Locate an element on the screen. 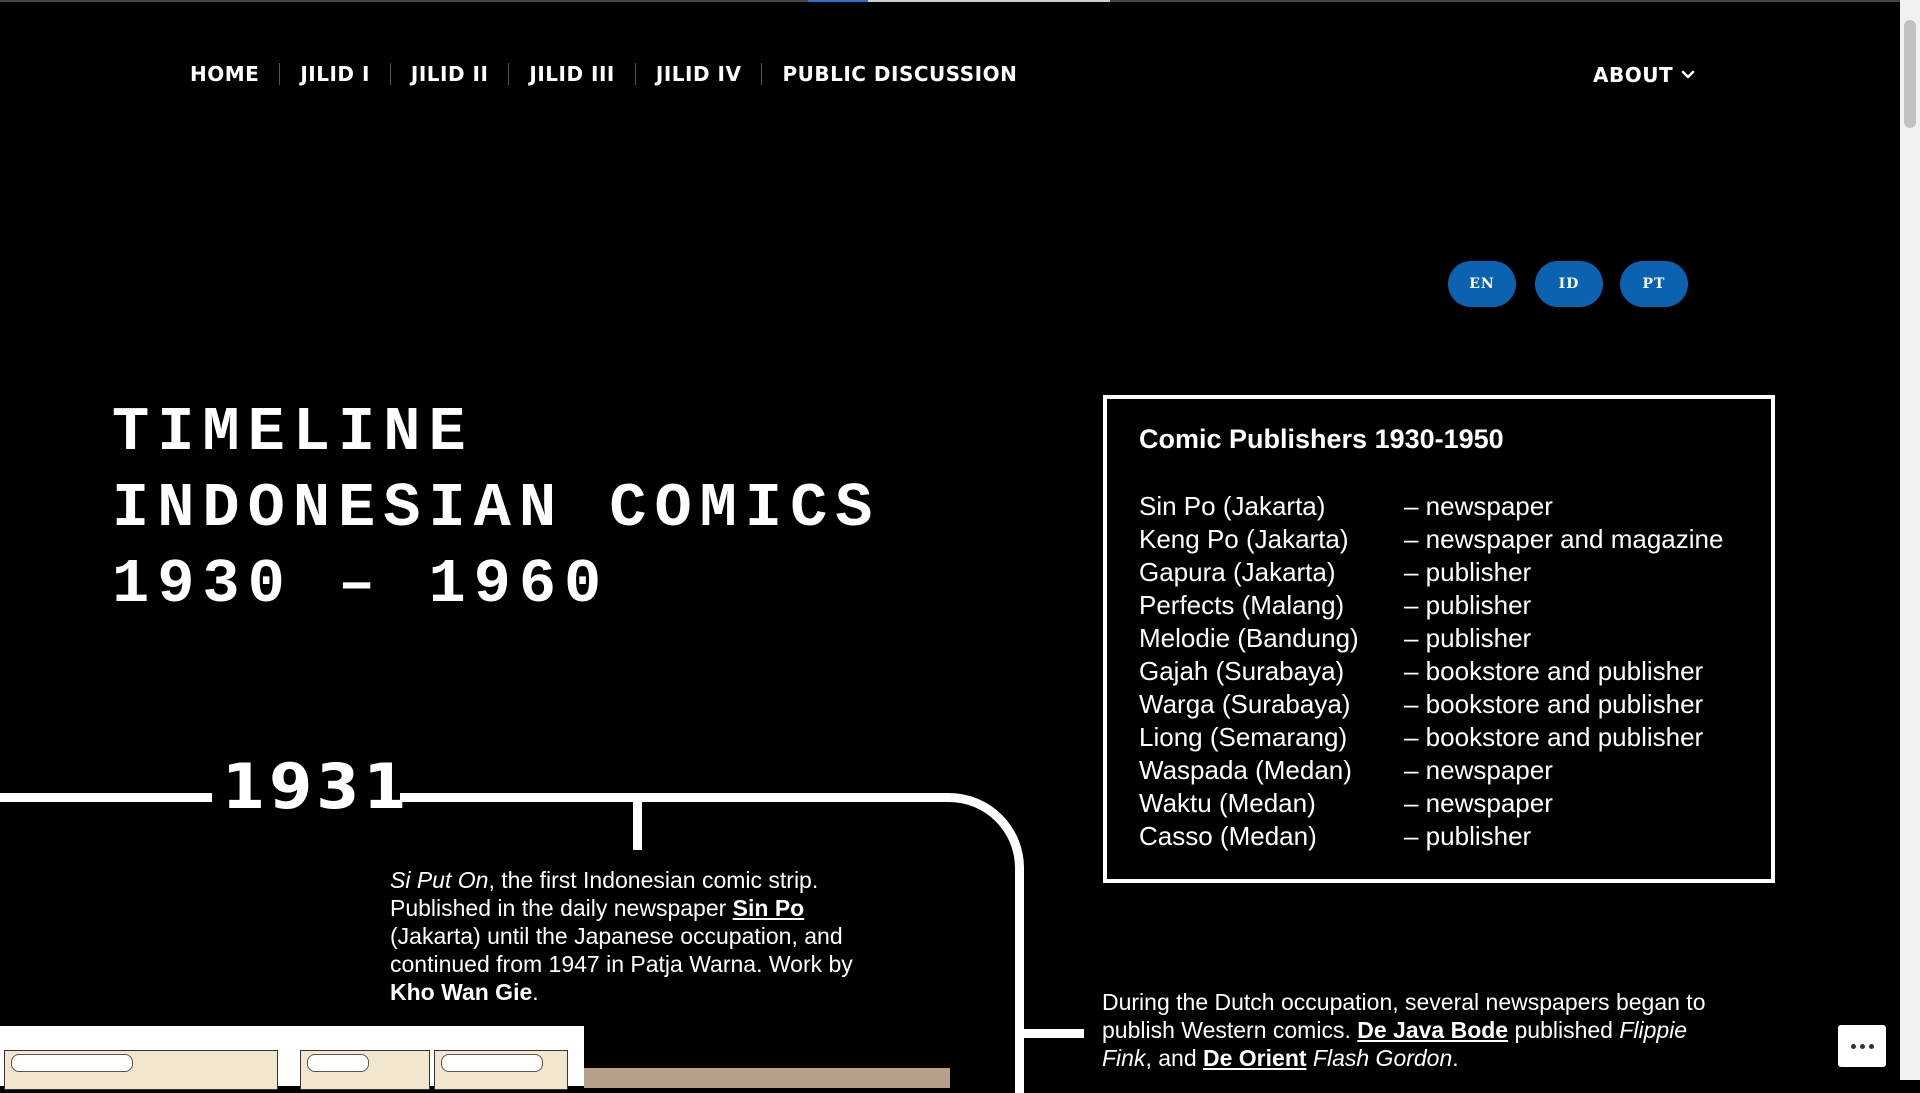 The height and width of the screenshot is (1093, 1920). nav-jilid-1: JILID I is located at coordinates (335, 74).